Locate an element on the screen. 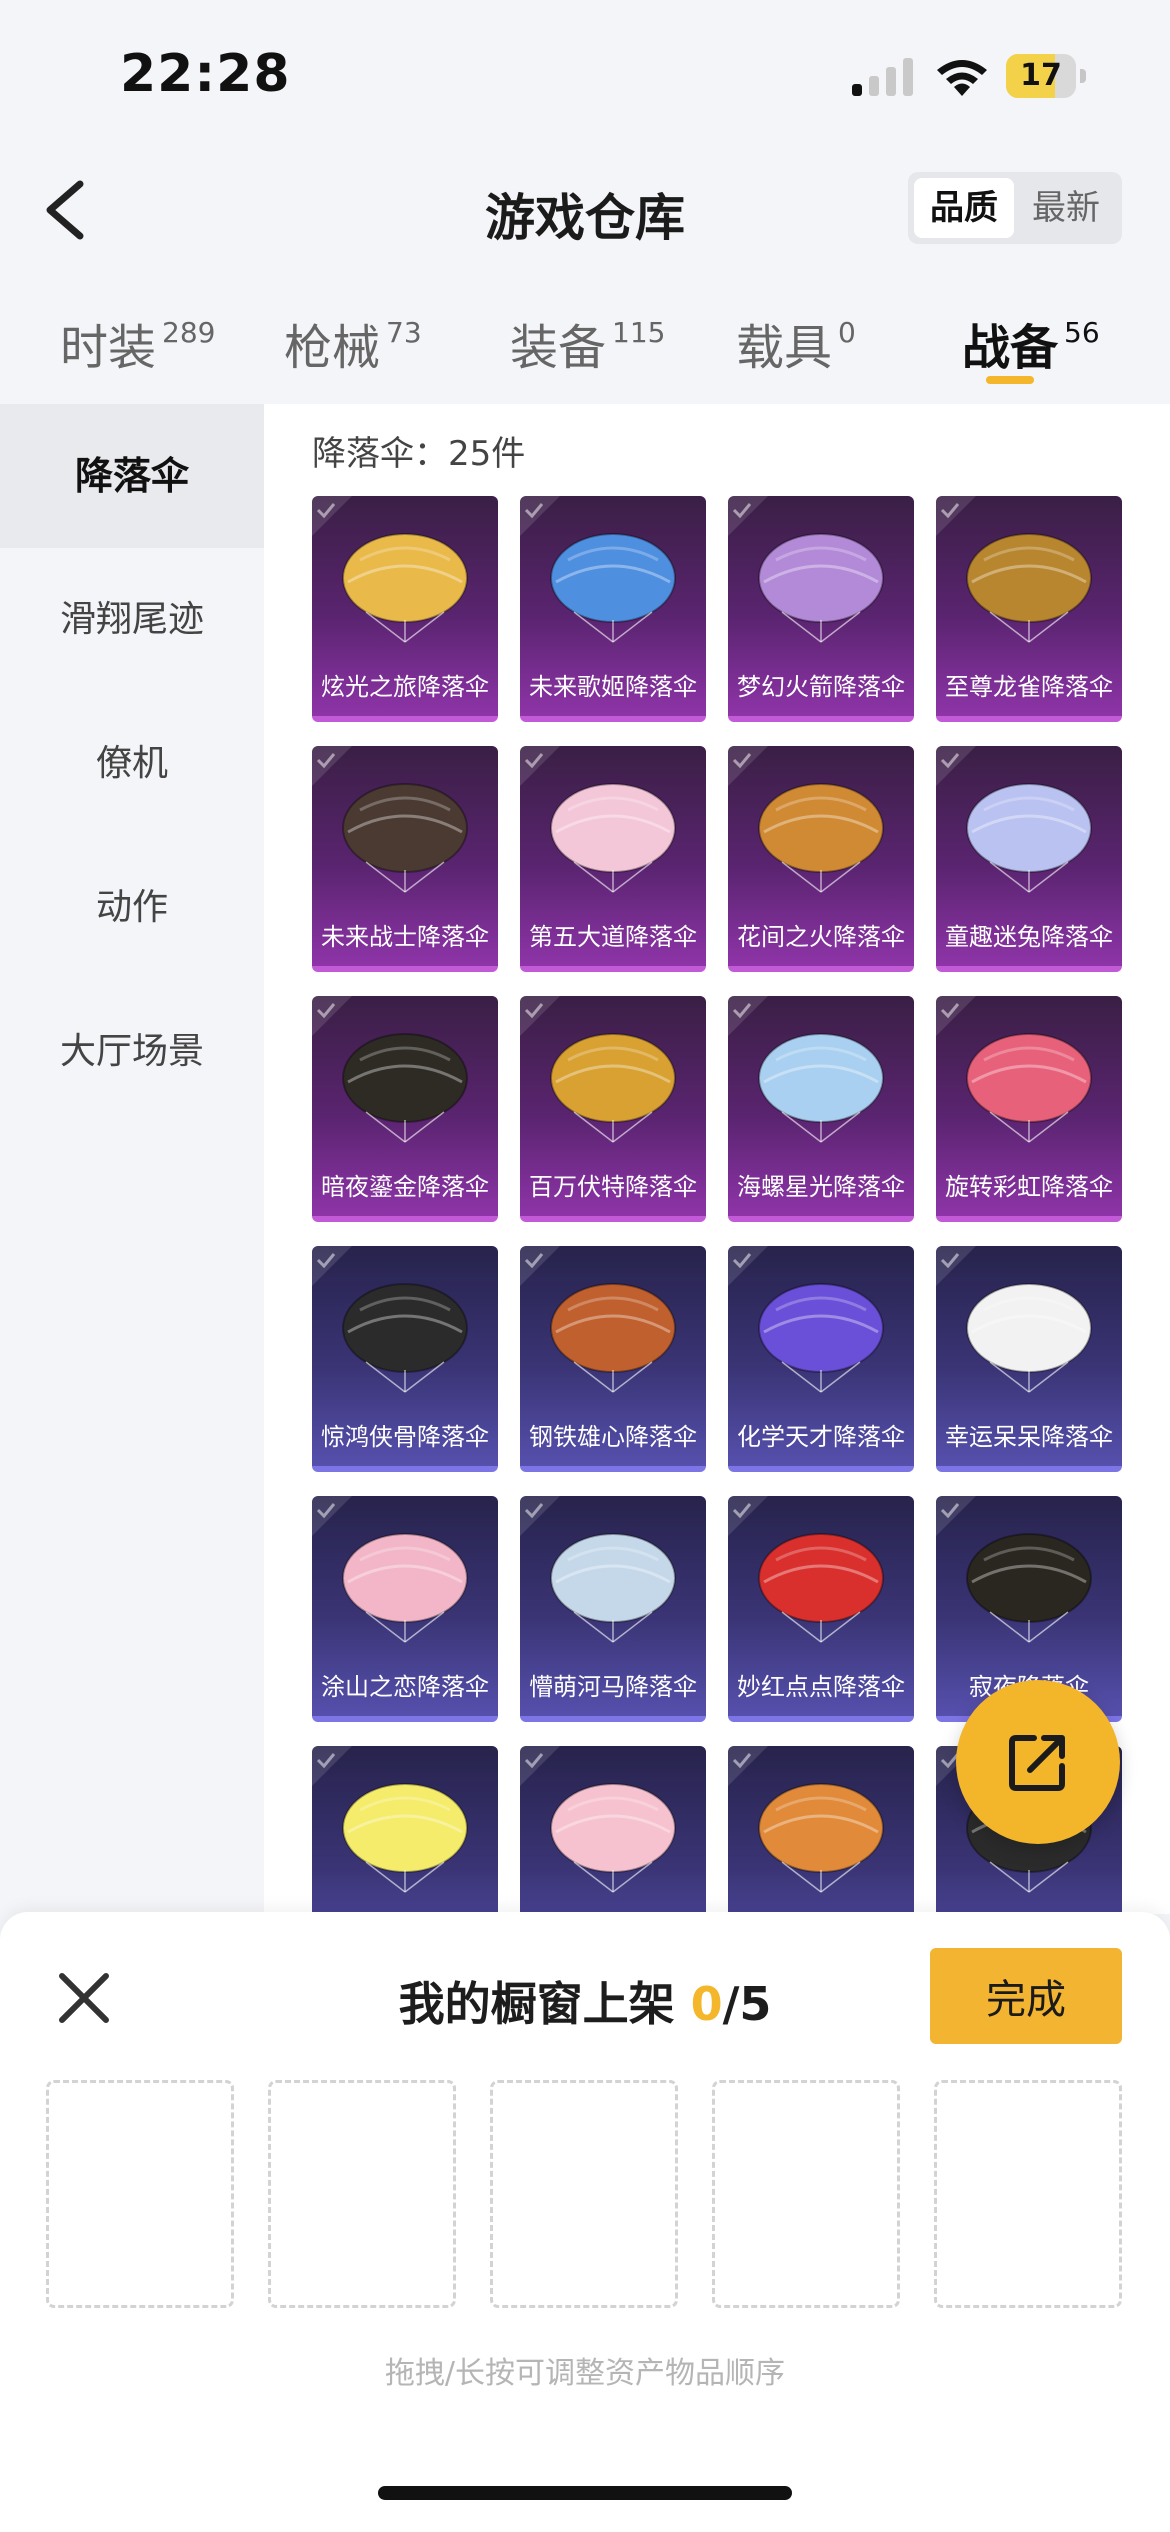  cellular-signal-icon is located at coordinates (882, 77).